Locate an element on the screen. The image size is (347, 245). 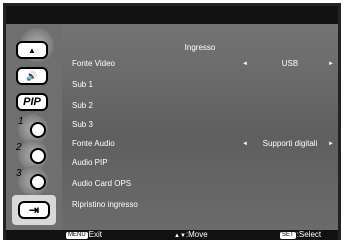
sidebar: ▲ 🔊 PIP 1 2 3 ⇥ is located at coordinates (34, 127).